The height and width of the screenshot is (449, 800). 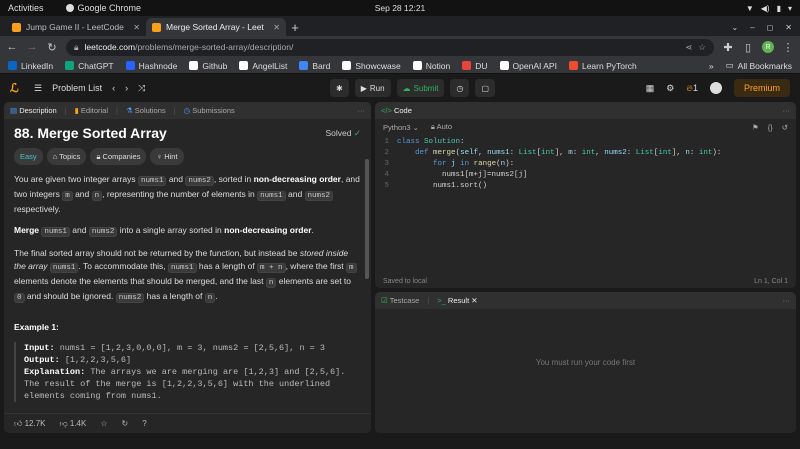 I want to click on maximize-icon: ◻, so click(x=770, y=27).